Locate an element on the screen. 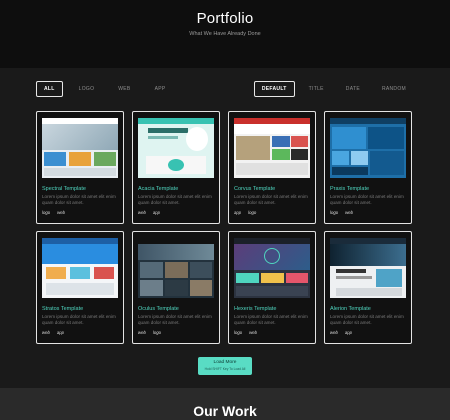 The height and width of the screenshot is (420, 450). sort-date: DATE is located at coordinates (353, 89).